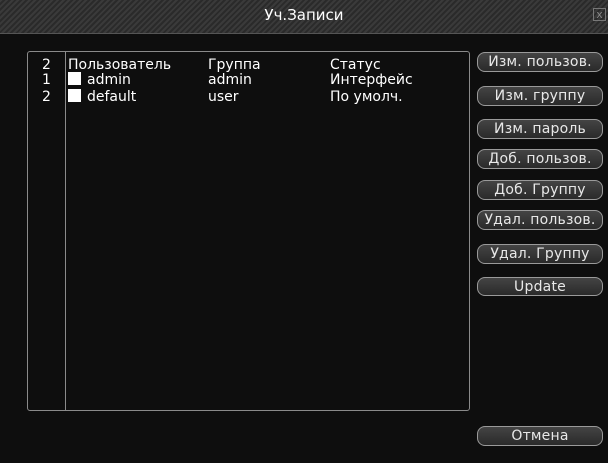  Describe the element at coordinates (366, 97) in the screenshot. I see `row-status: По умолч.` at that location.